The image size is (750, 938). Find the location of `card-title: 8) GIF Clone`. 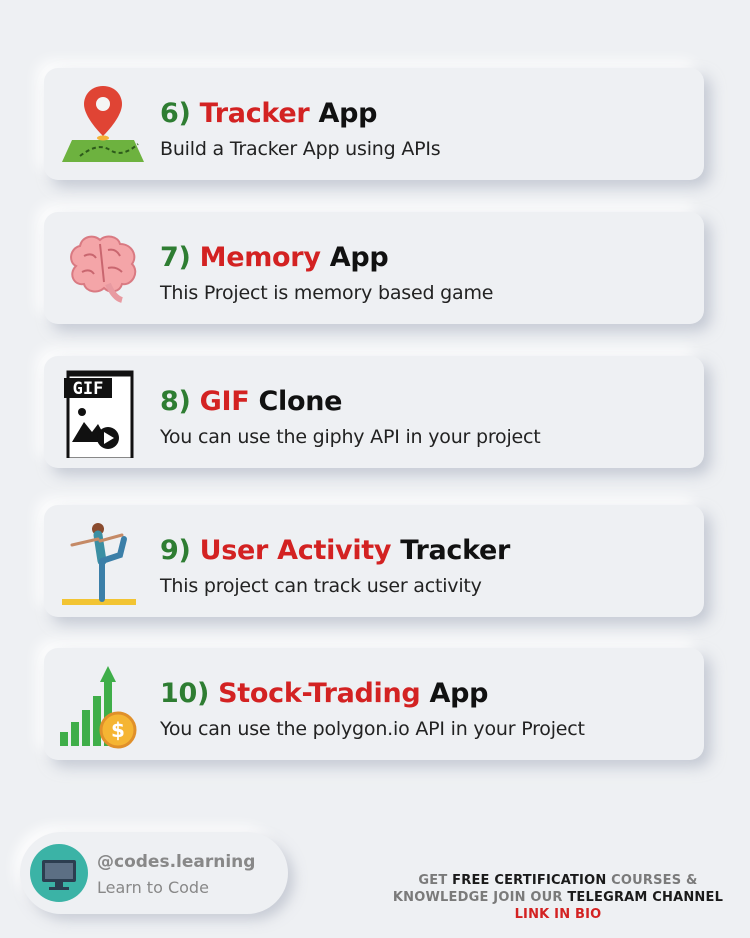

card-title: 8) GIF Clone is located at coordinates (251, 401).